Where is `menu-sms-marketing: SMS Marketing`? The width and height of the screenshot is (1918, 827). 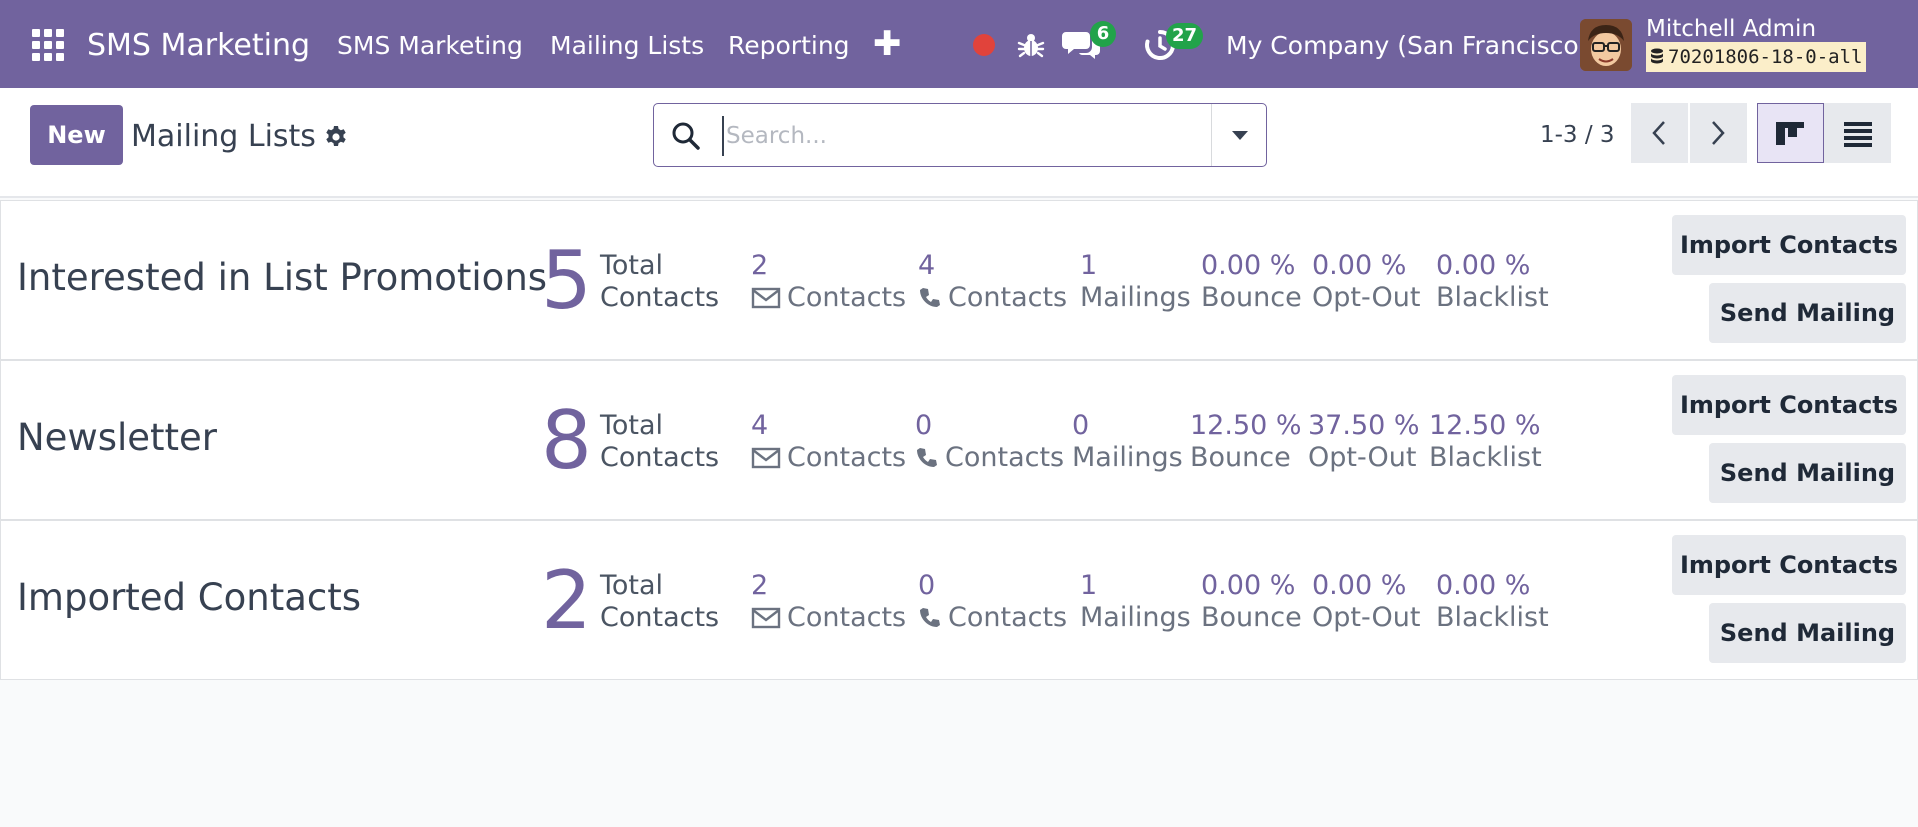 menu-sms-marketing: SMS Marketing is located at coordinates (430, 46).